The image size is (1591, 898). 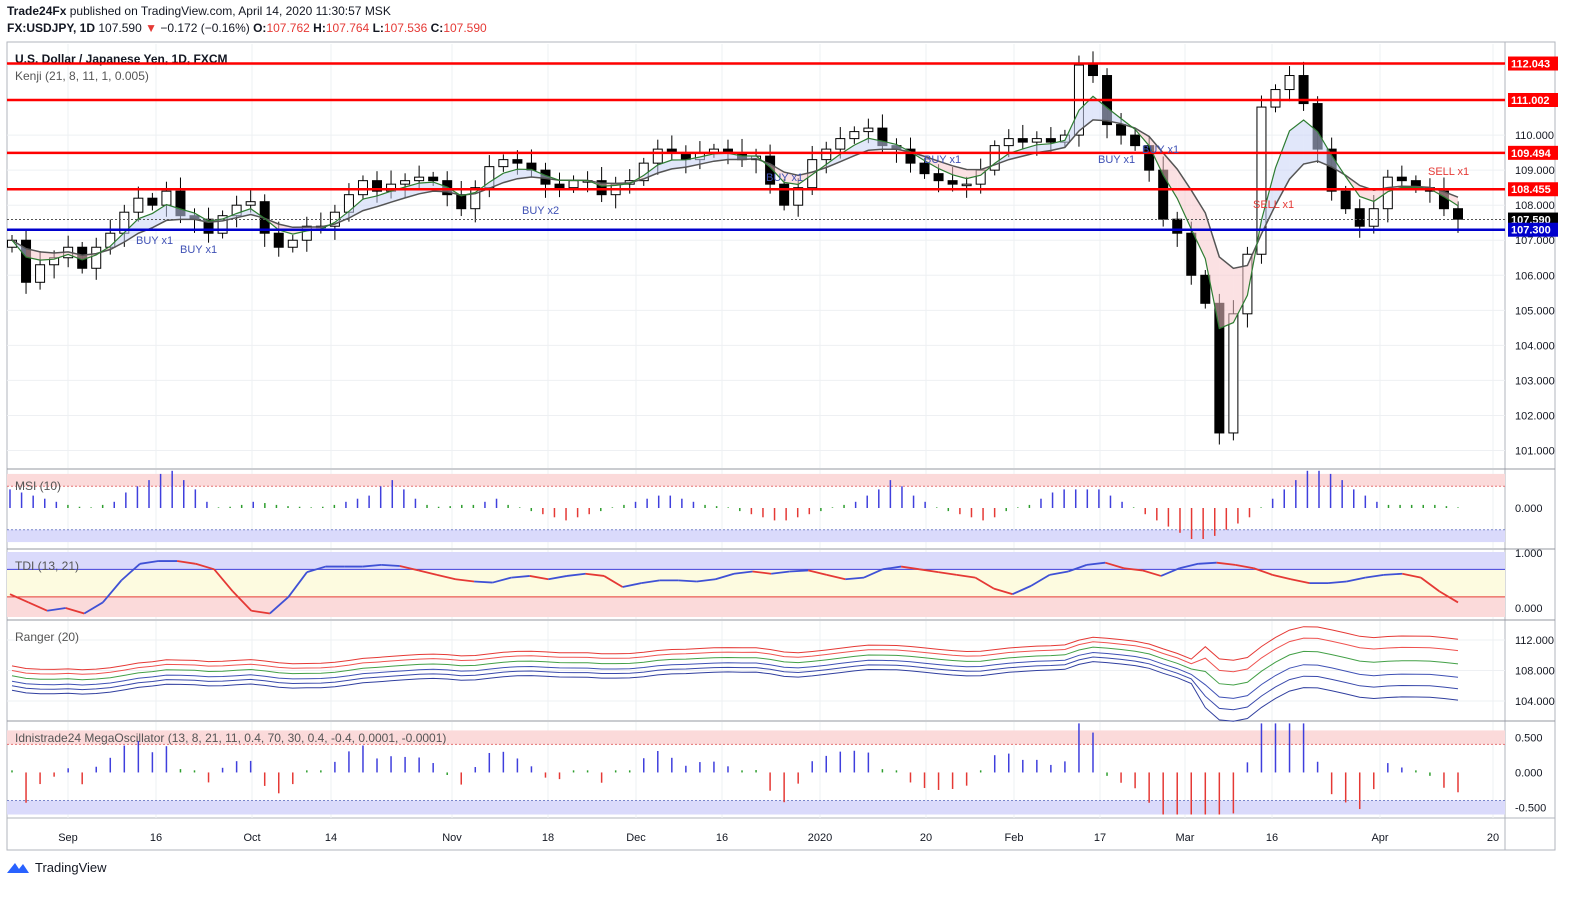 What do you see at coordinates (251, 838) in the screenshot?
I see `x-tick-label: Oct` at bounding box center [251, 838].